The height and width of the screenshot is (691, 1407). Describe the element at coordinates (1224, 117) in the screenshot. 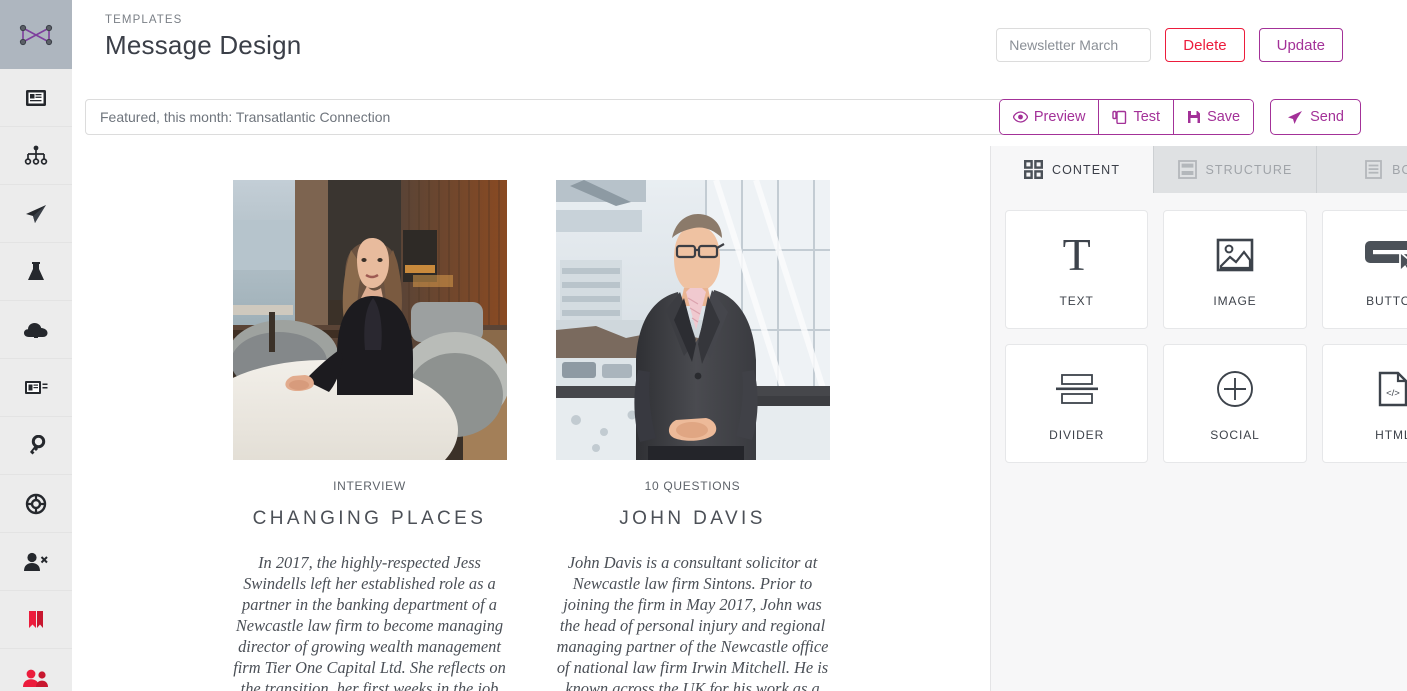

I see `save-label: Save` at that location.